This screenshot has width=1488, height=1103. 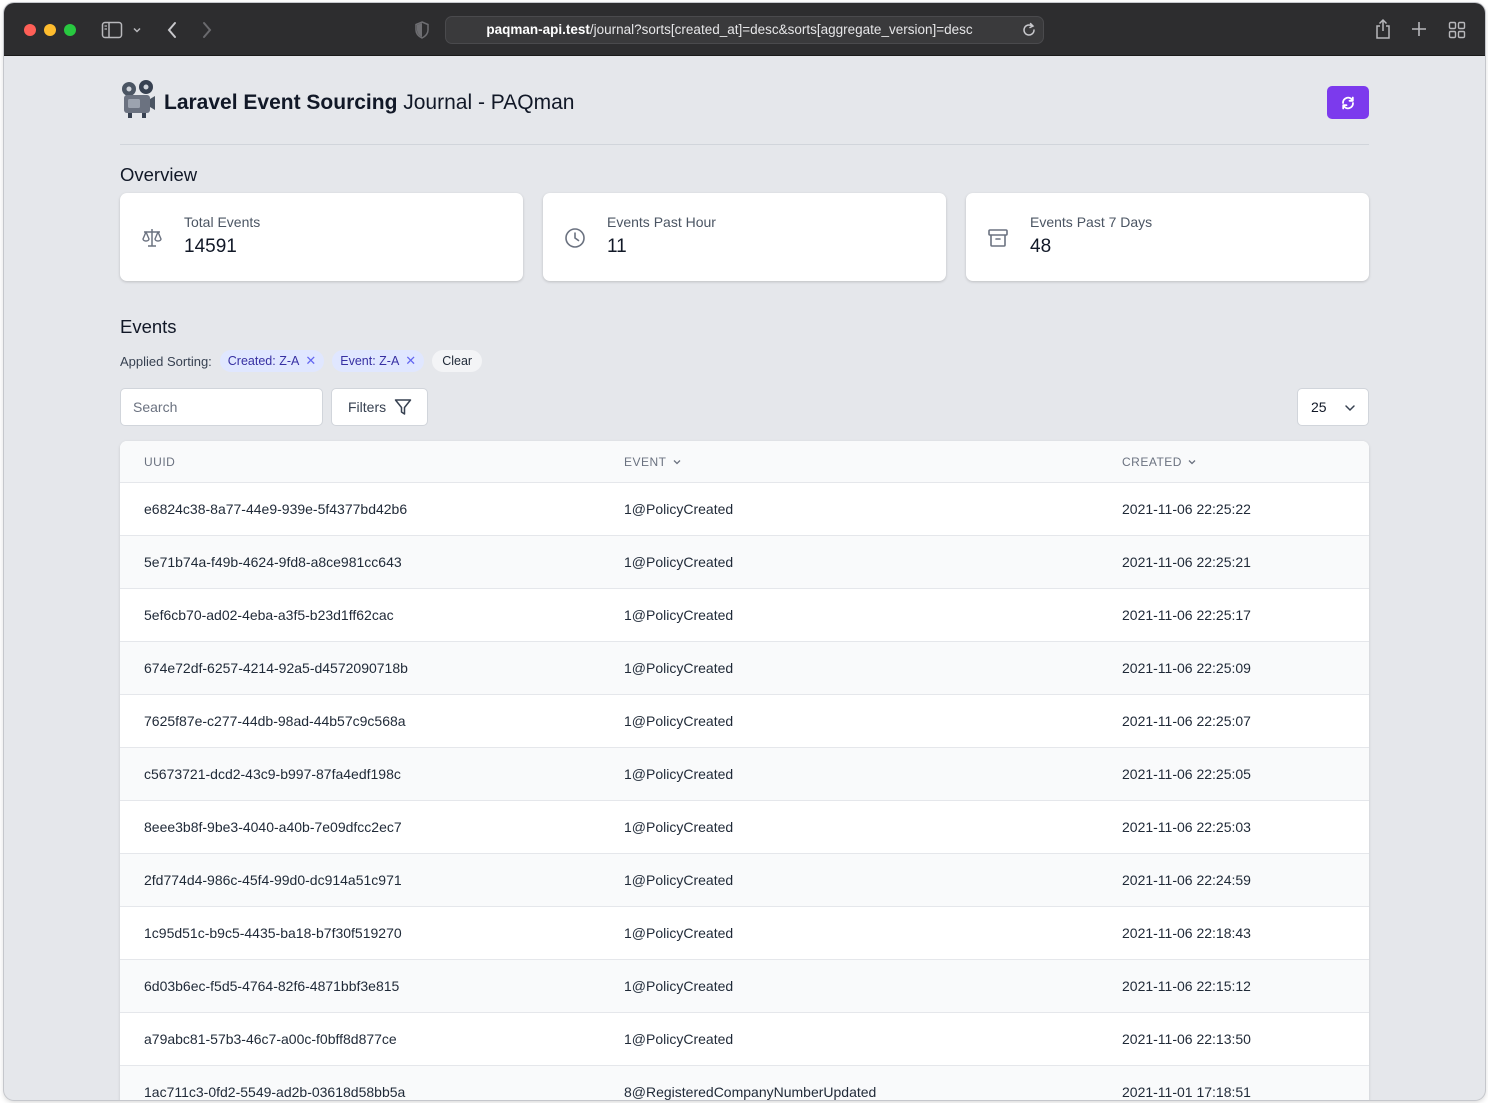 I want to click on uuid-cell: 2fd774d4-986c-45f4-99d0-dc914a51c971, so click(x=273, y=880).